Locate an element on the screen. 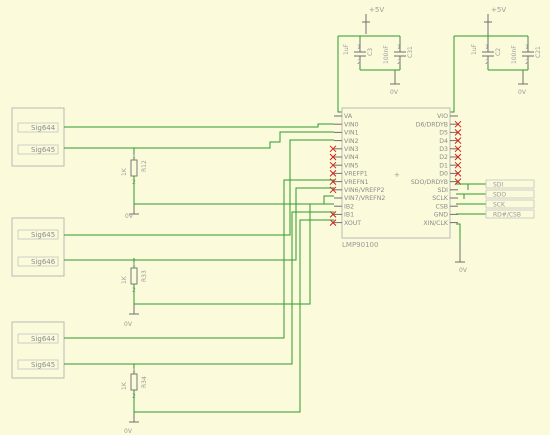 Image resolution: width=550 pixels, height=435 pixels. ic-left-pin-label: VIN4 is located at coordinates (351, 157).